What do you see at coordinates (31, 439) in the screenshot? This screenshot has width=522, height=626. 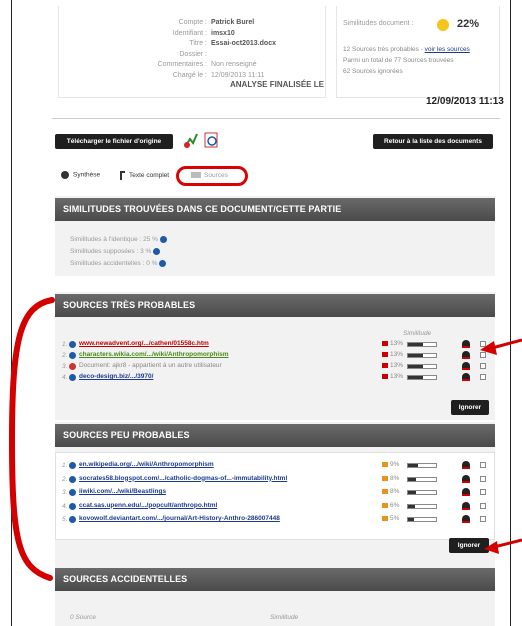 I see `red-bracket-annotation` at bounding box center [31, 439].